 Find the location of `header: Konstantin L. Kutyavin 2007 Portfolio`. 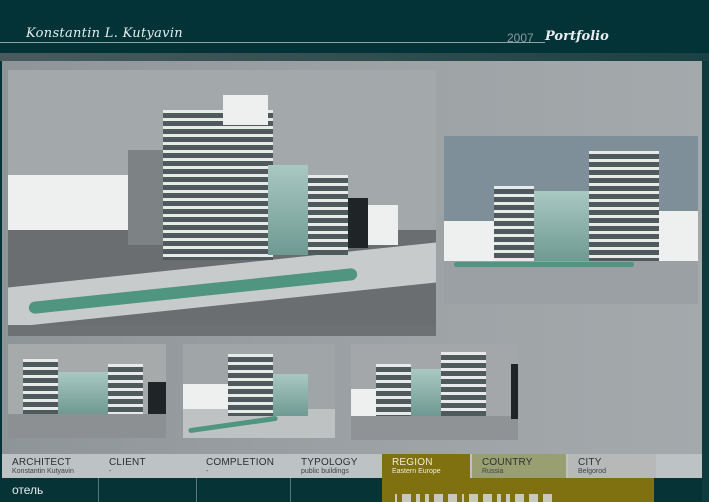

header: Konstantin L. Kutyavin 2007 Portfolio is located at coordinates (354, 26).